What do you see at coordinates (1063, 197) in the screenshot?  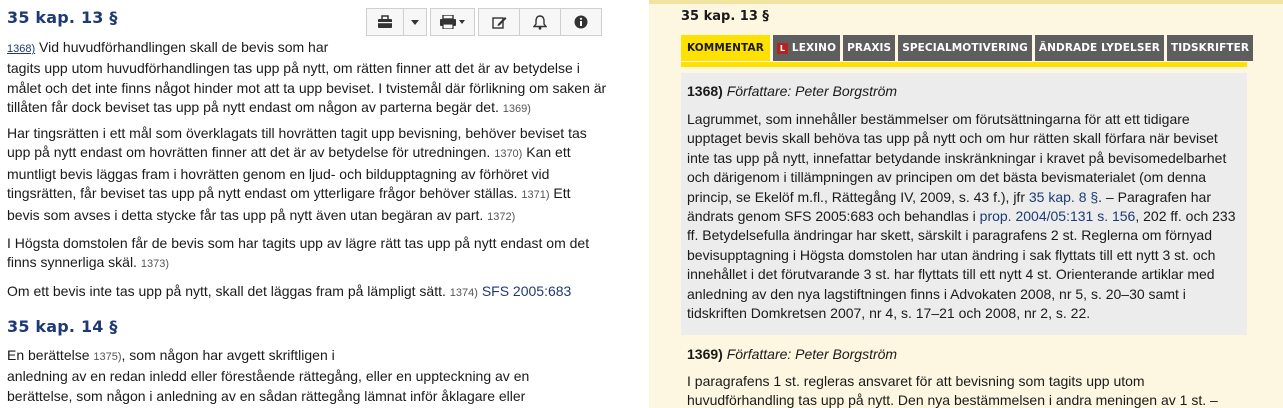 I see `link-35-kap-8: 35 kap. 8 §` at bounding box center [1063, 197].